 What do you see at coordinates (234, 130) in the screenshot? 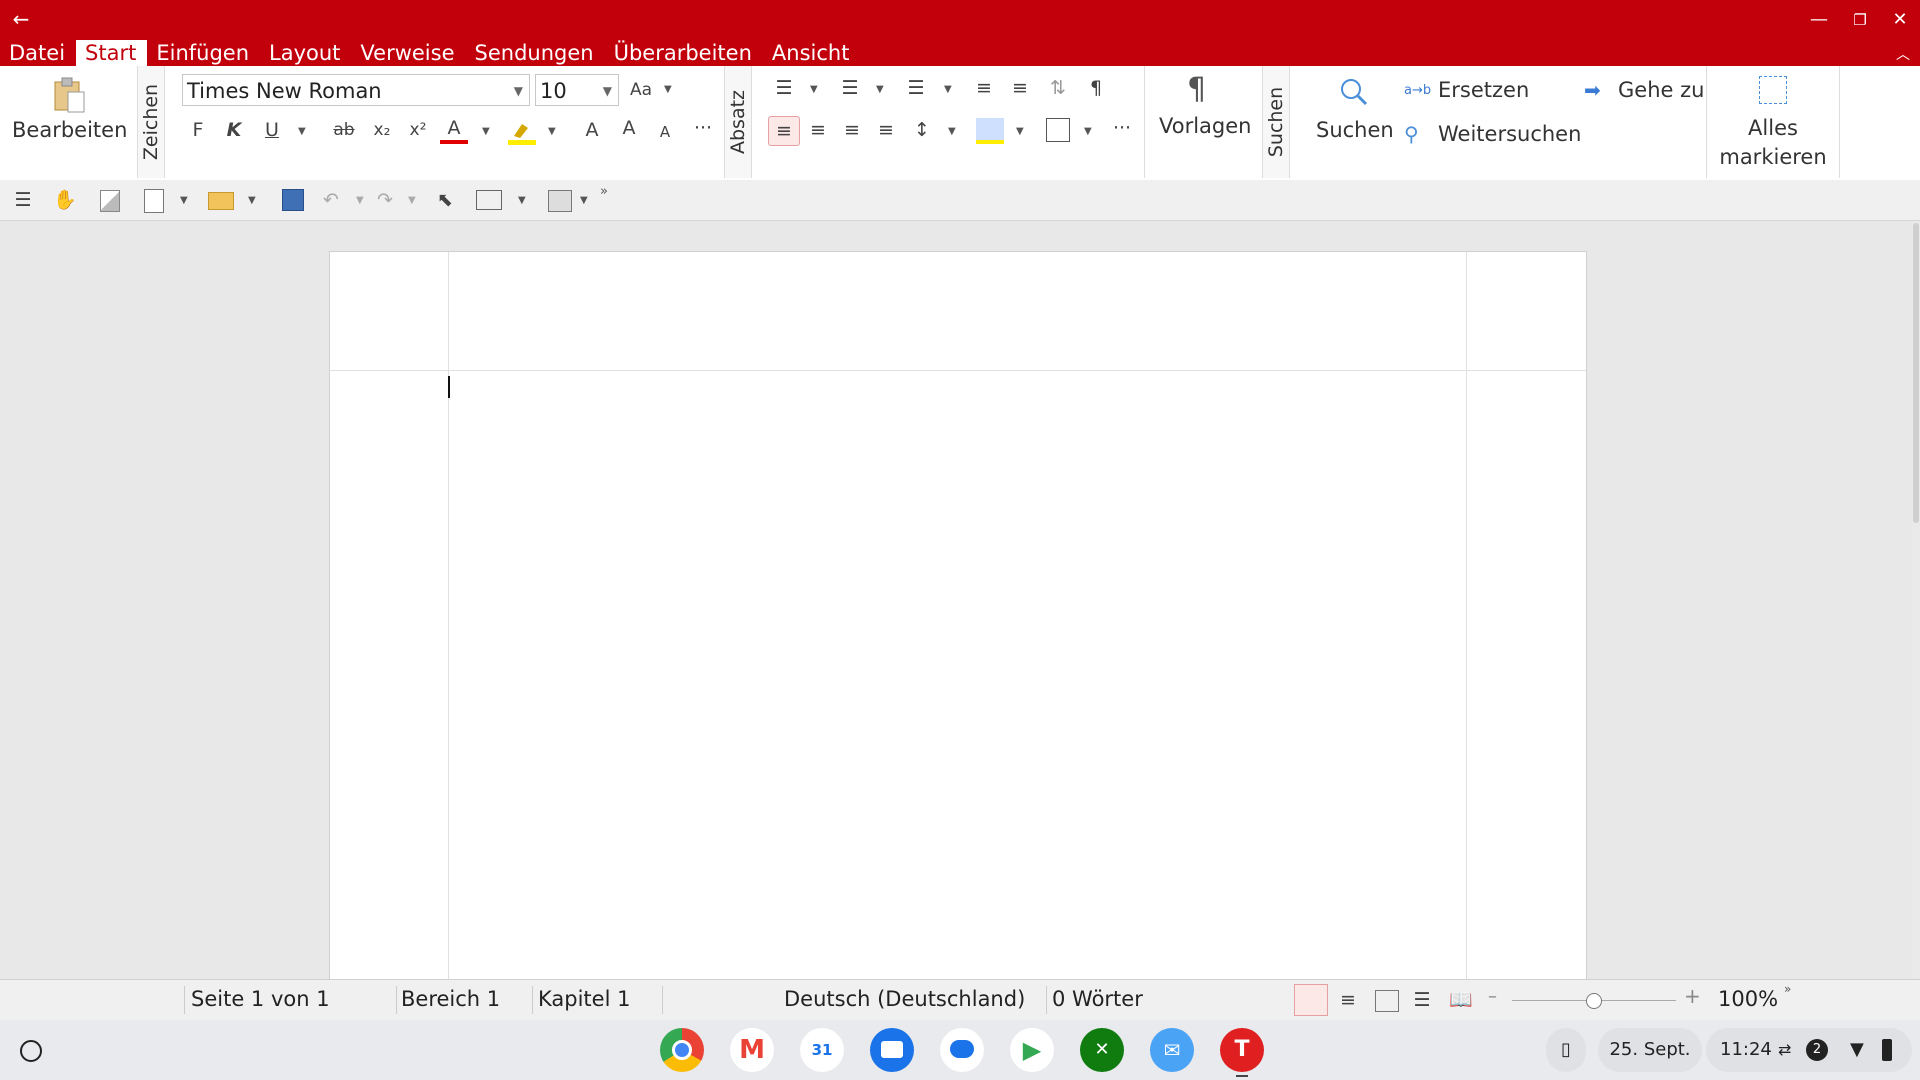
I see `italic-button: K` at bounding box center [234, 130].